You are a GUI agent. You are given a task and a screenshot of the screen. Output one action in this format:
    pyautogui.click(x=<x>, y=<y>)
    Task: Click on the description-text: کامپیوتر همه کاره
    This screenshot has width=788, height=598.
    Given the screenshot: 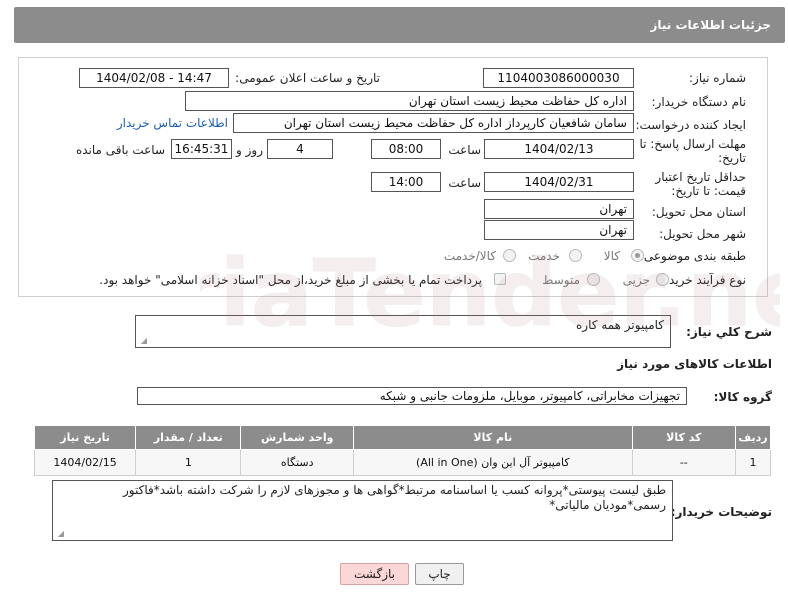 What is the action you would take?
    pyautogui.click(x=620, y=325)
    